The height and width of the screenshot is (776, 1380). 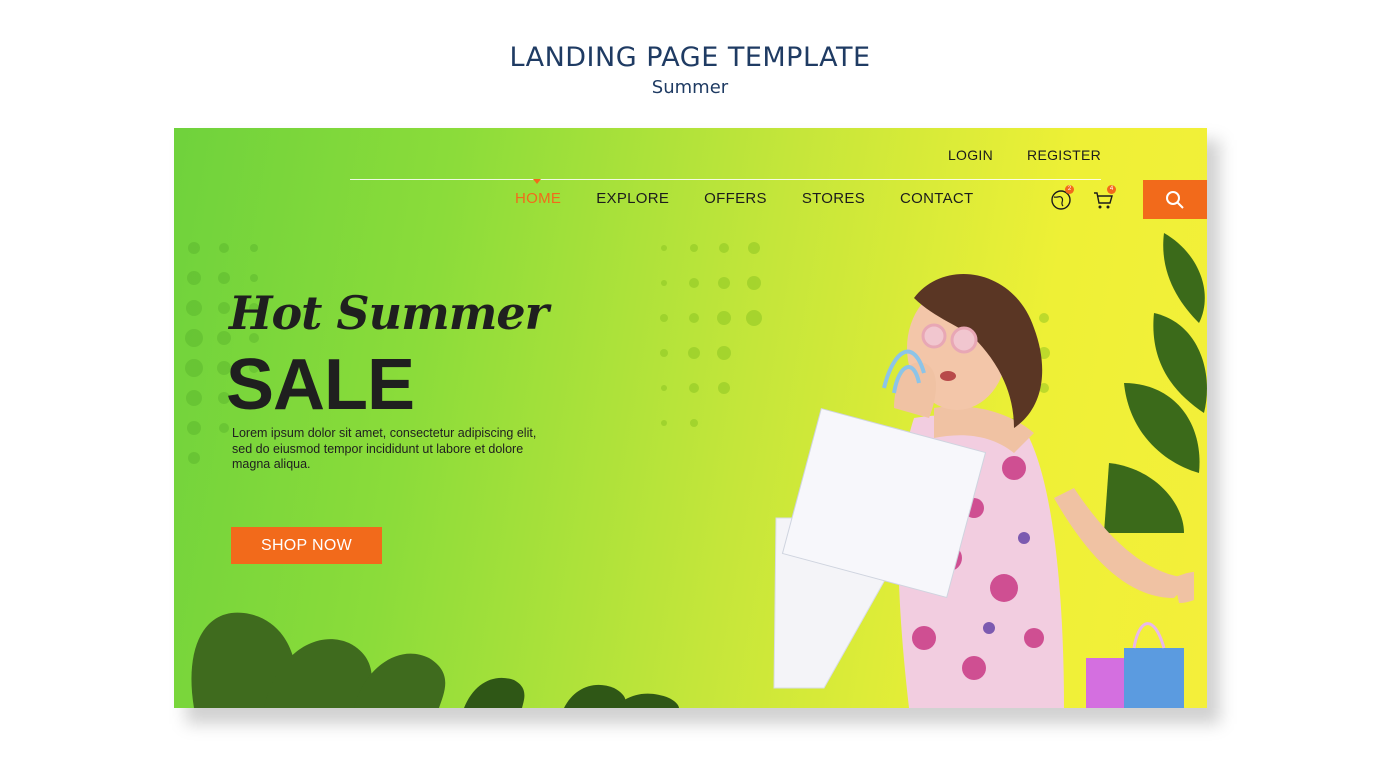 What do you see at coordinates (1103, 199) in the screenshot?
I see `cart-button: 4` at bounding box center [1103, 199].